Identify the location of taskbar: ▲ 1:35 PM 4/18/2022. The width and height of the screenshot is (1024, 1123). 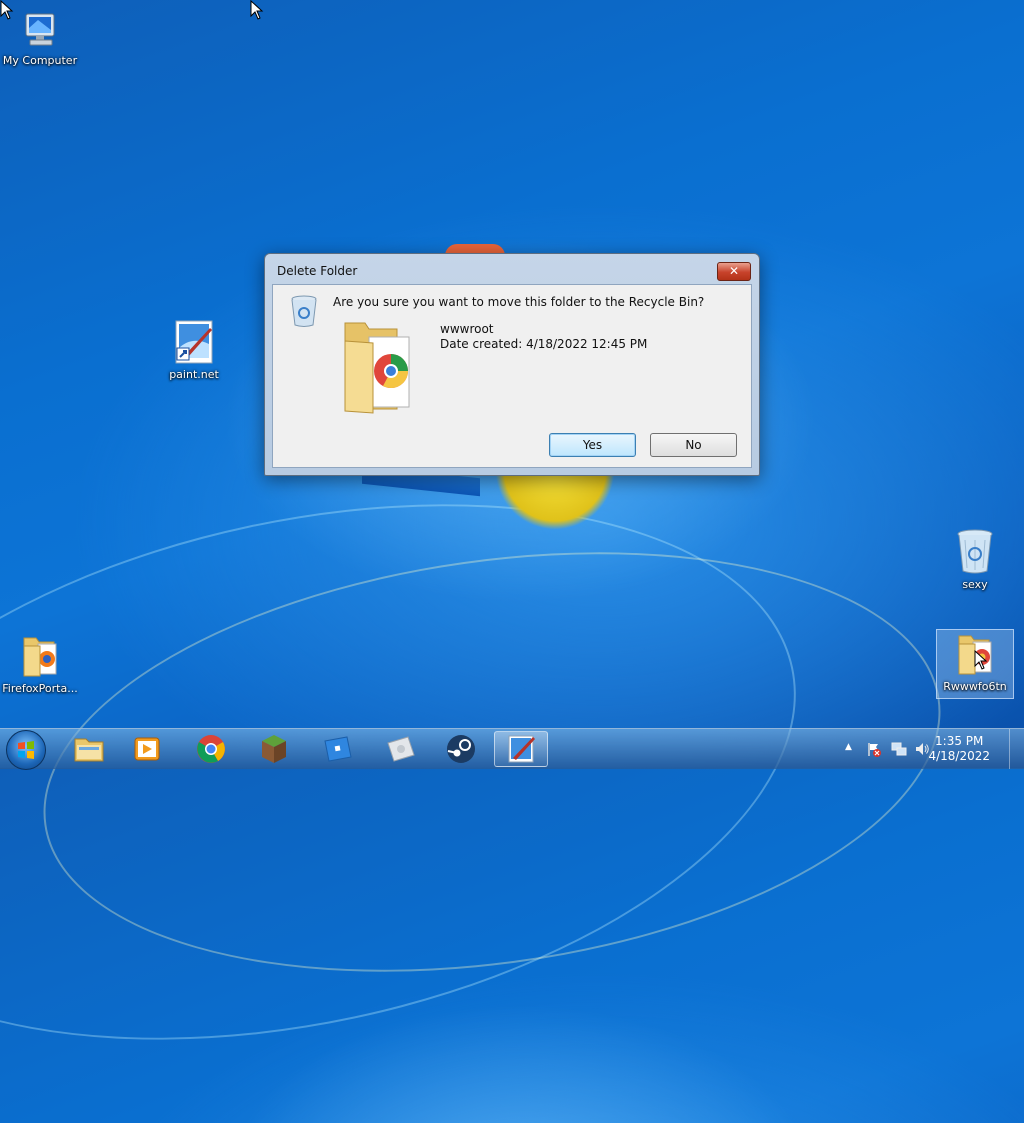
(512, 749).